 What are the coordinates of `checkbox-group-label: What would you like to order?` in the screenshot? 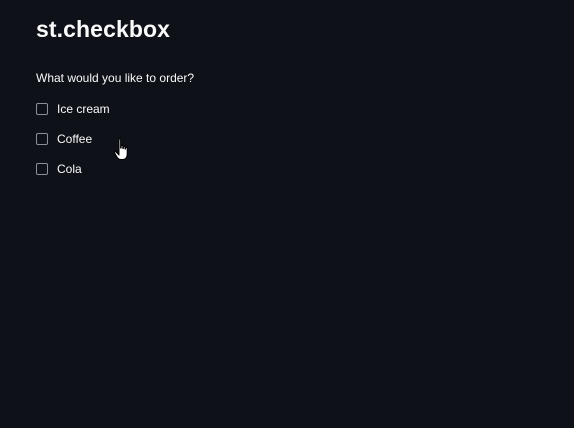 It's located at (115, 78).